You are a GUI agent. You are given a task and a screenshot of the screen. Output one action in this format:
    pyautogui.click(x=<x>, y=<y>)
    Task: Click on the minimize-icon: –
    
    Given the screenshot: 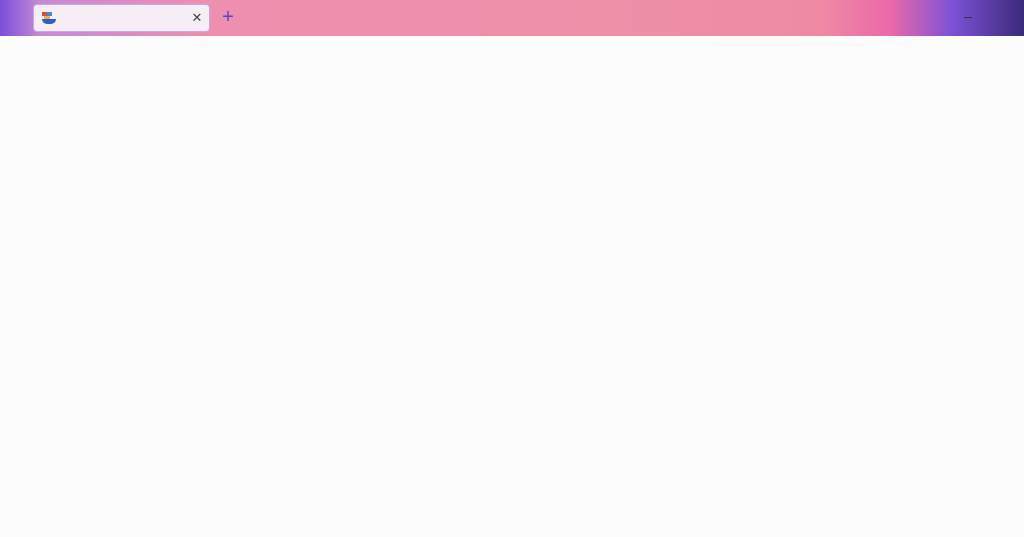 What is the action you would take?
    pyautogui.click(x=968, y=16)
    